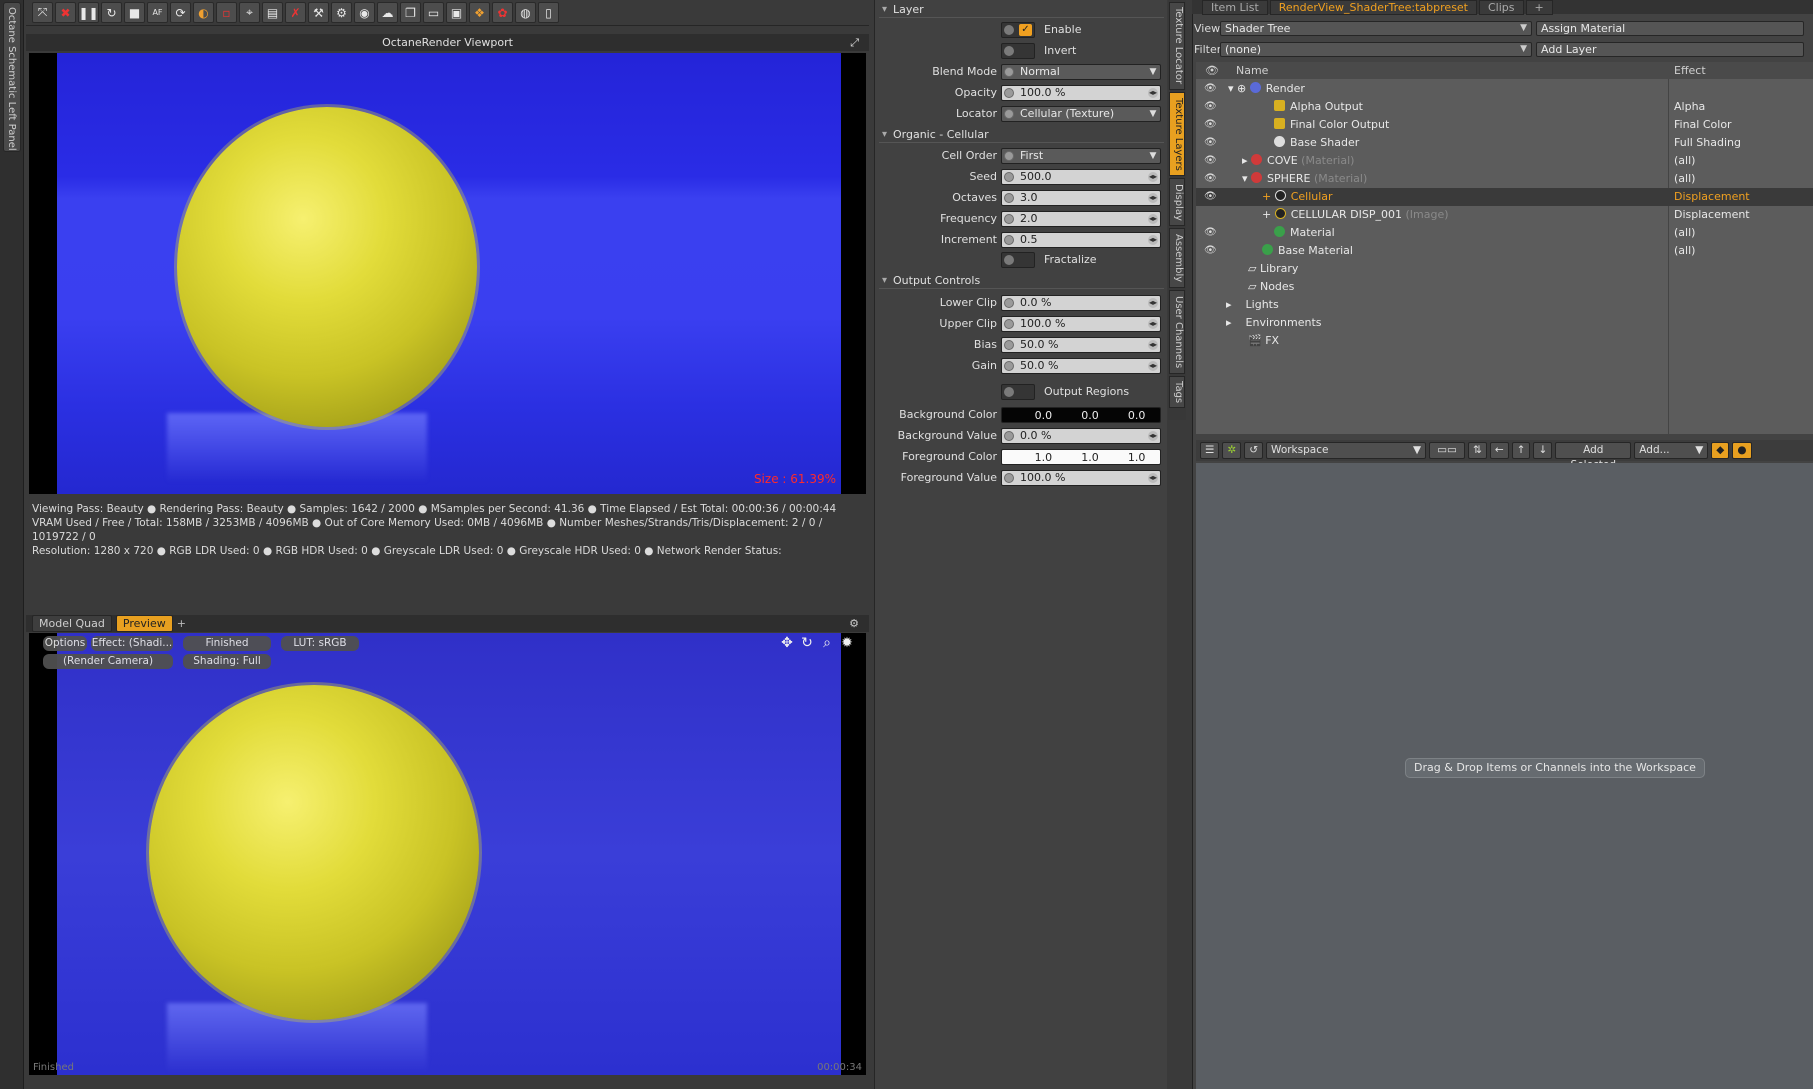  What do you see at coordinates (1539, 7) in the screenshot?
I see `add-tab-button: +` at bounding box center [1539, 7].